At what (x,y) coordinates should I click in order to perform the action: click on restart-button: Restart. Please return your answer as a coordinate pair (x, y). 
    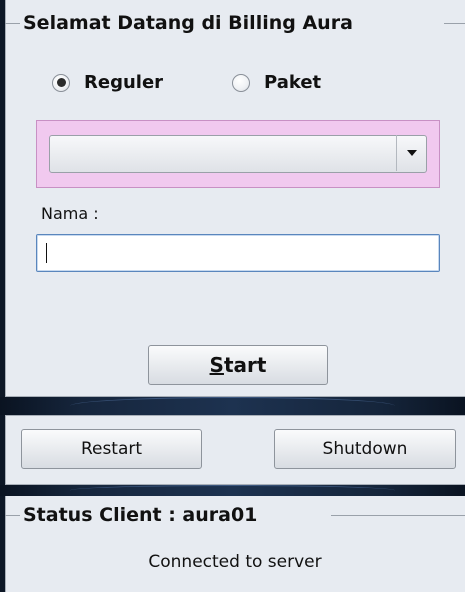
    Looking at the image, I should click on (111, 449).